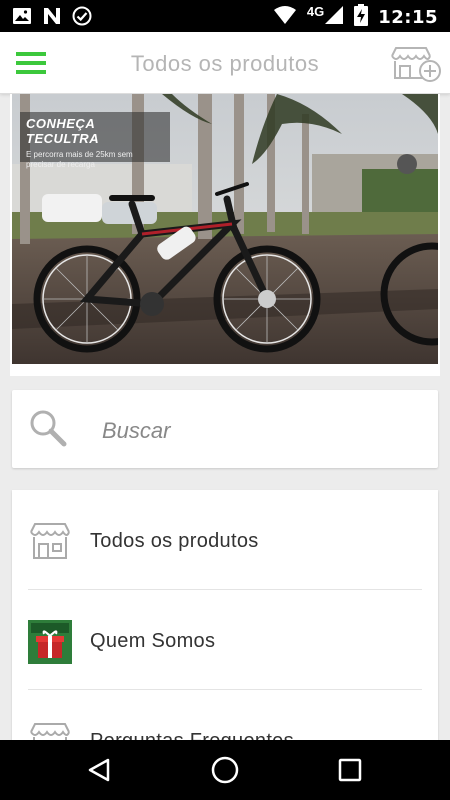 This screenshot has height=800, width=450. What do you see at coordinates (48, 428) in the screenshot?
I see `search-icon` at bounding box center [48, 428].